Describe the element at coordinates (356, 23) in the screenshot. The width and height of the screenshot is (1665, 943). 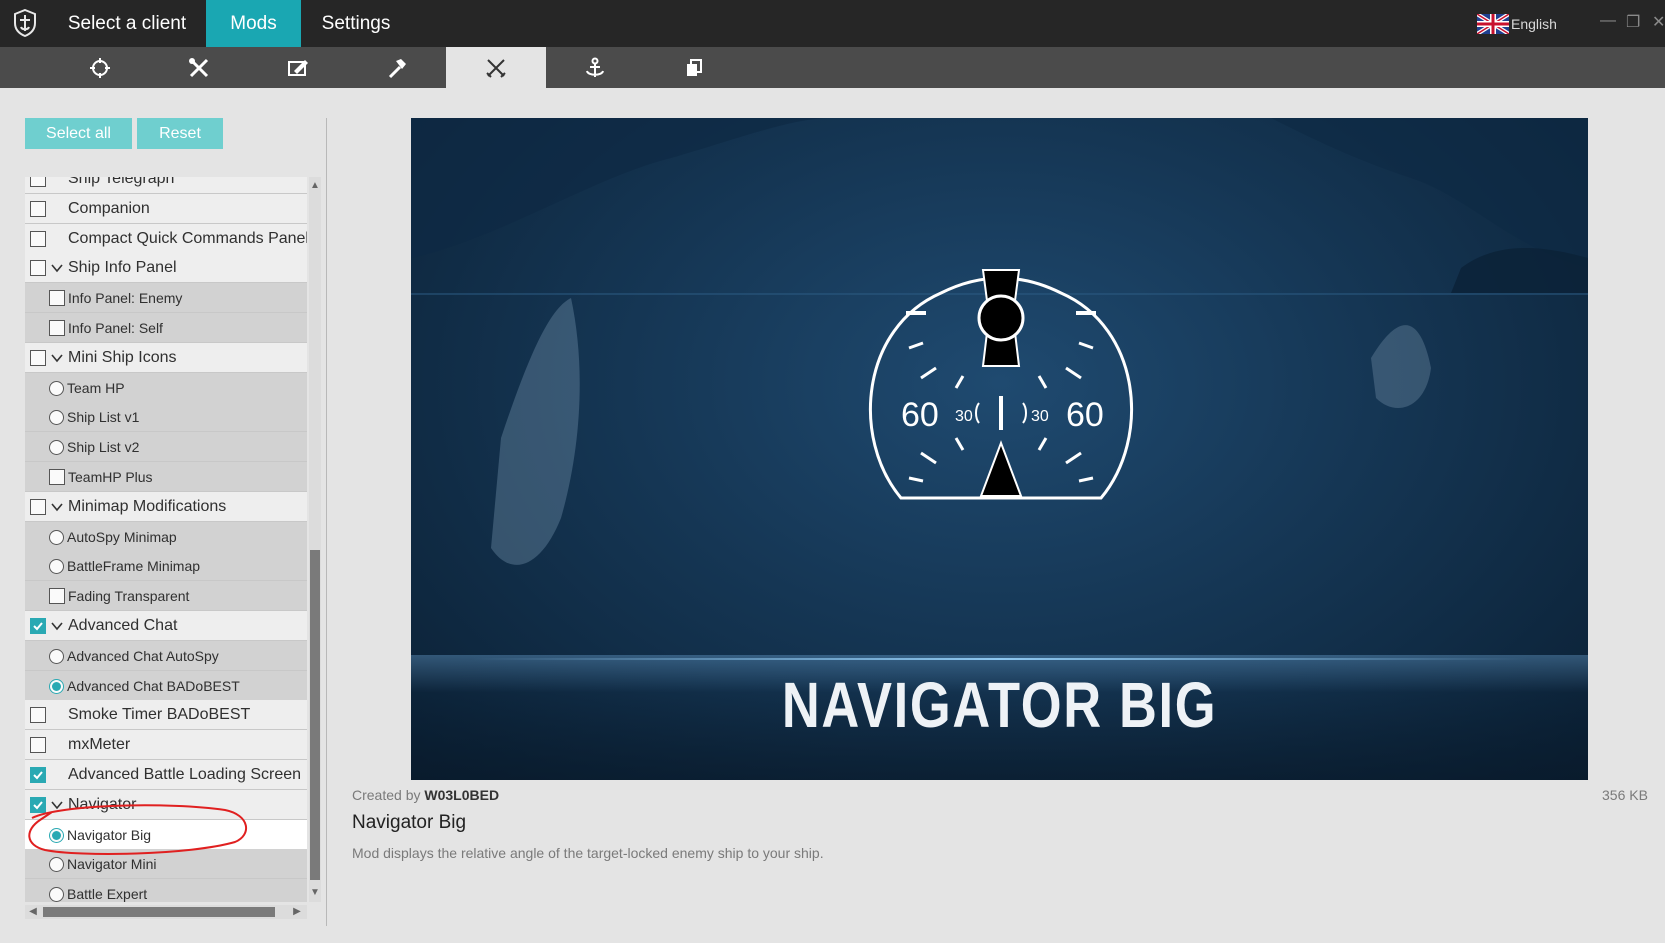
I see `tab-settings: Settings` at that location.